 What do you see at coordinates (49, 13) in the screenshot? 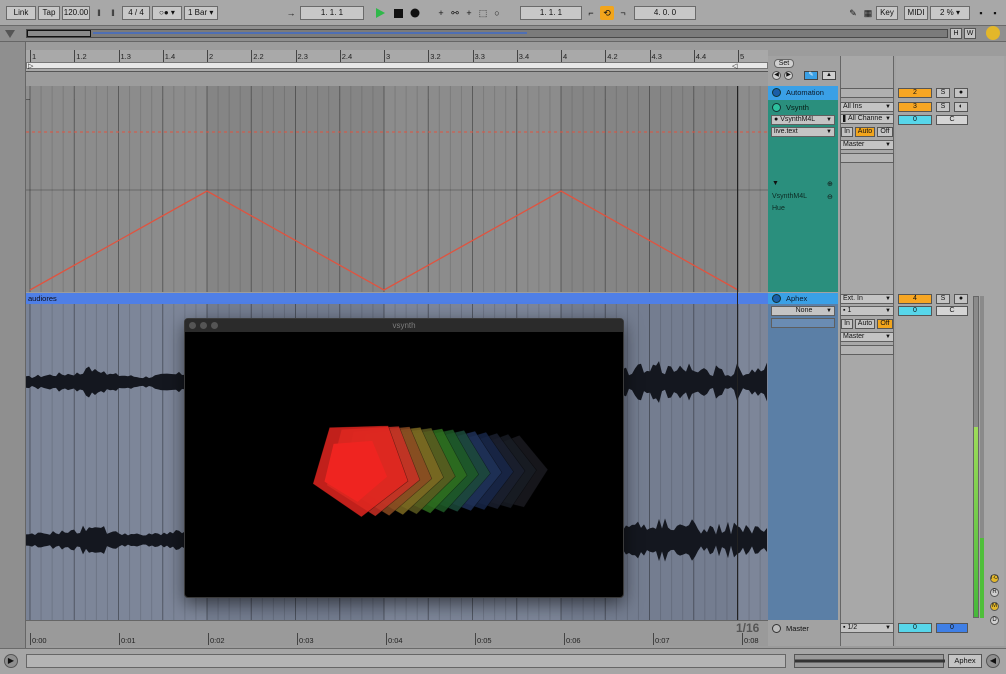
I see `tap-button: Tap` at bounding box center [49, 13].